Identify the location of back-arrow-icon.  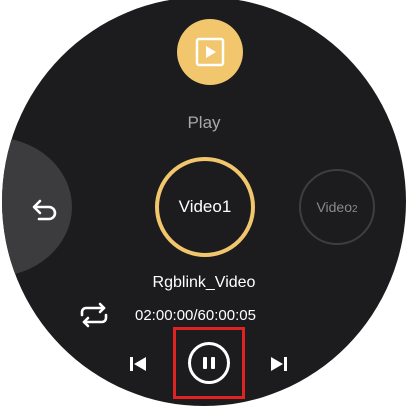
(45, 210).